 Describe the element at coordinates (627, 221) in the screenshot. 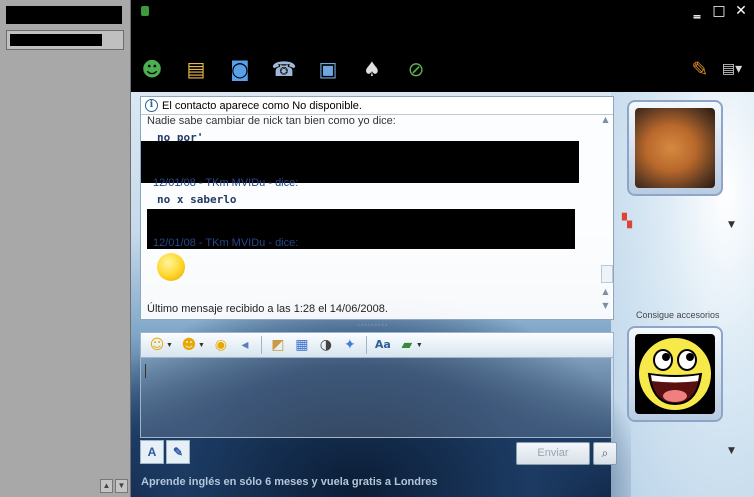

I see `contact-card-icon: ▚` at that location.